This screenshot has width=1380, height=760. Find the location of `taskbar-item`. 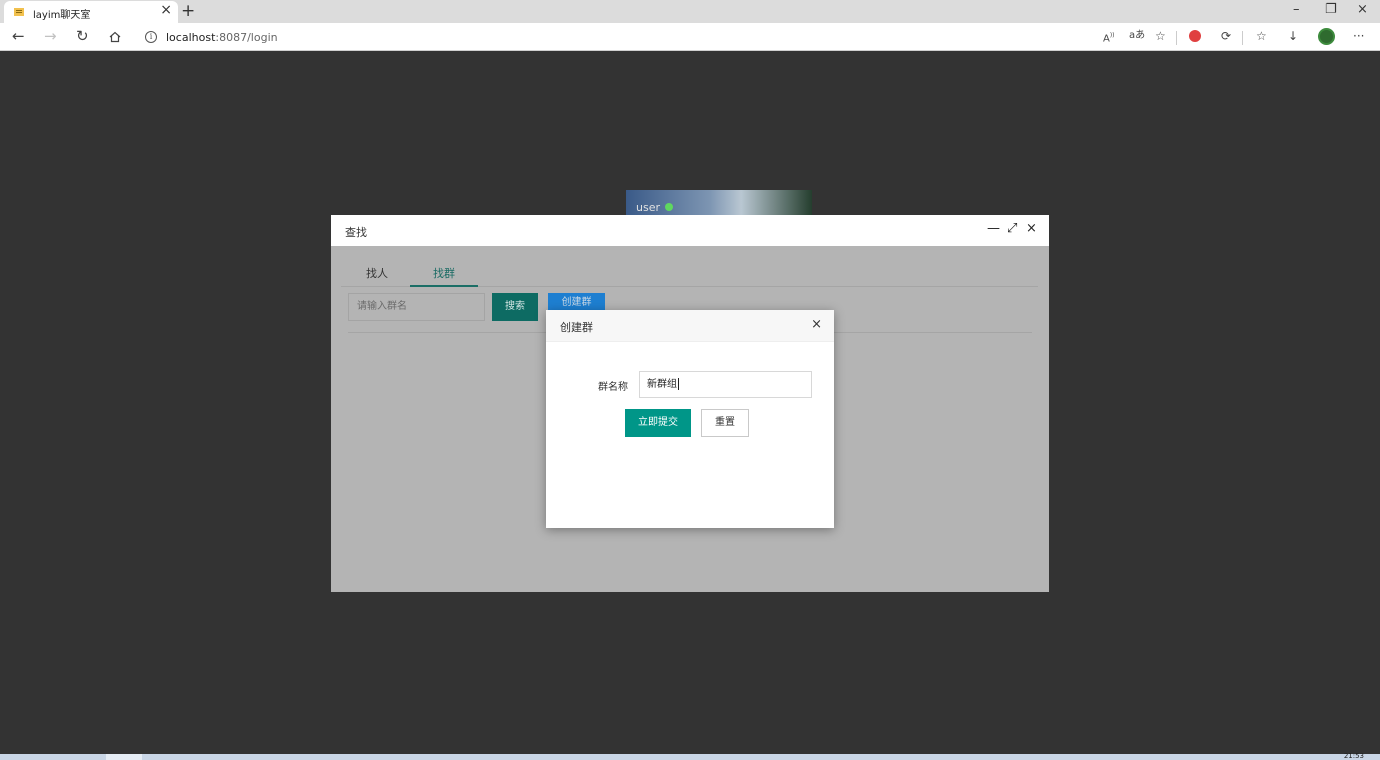

taskbar-item is located at coordinates (124, 757).